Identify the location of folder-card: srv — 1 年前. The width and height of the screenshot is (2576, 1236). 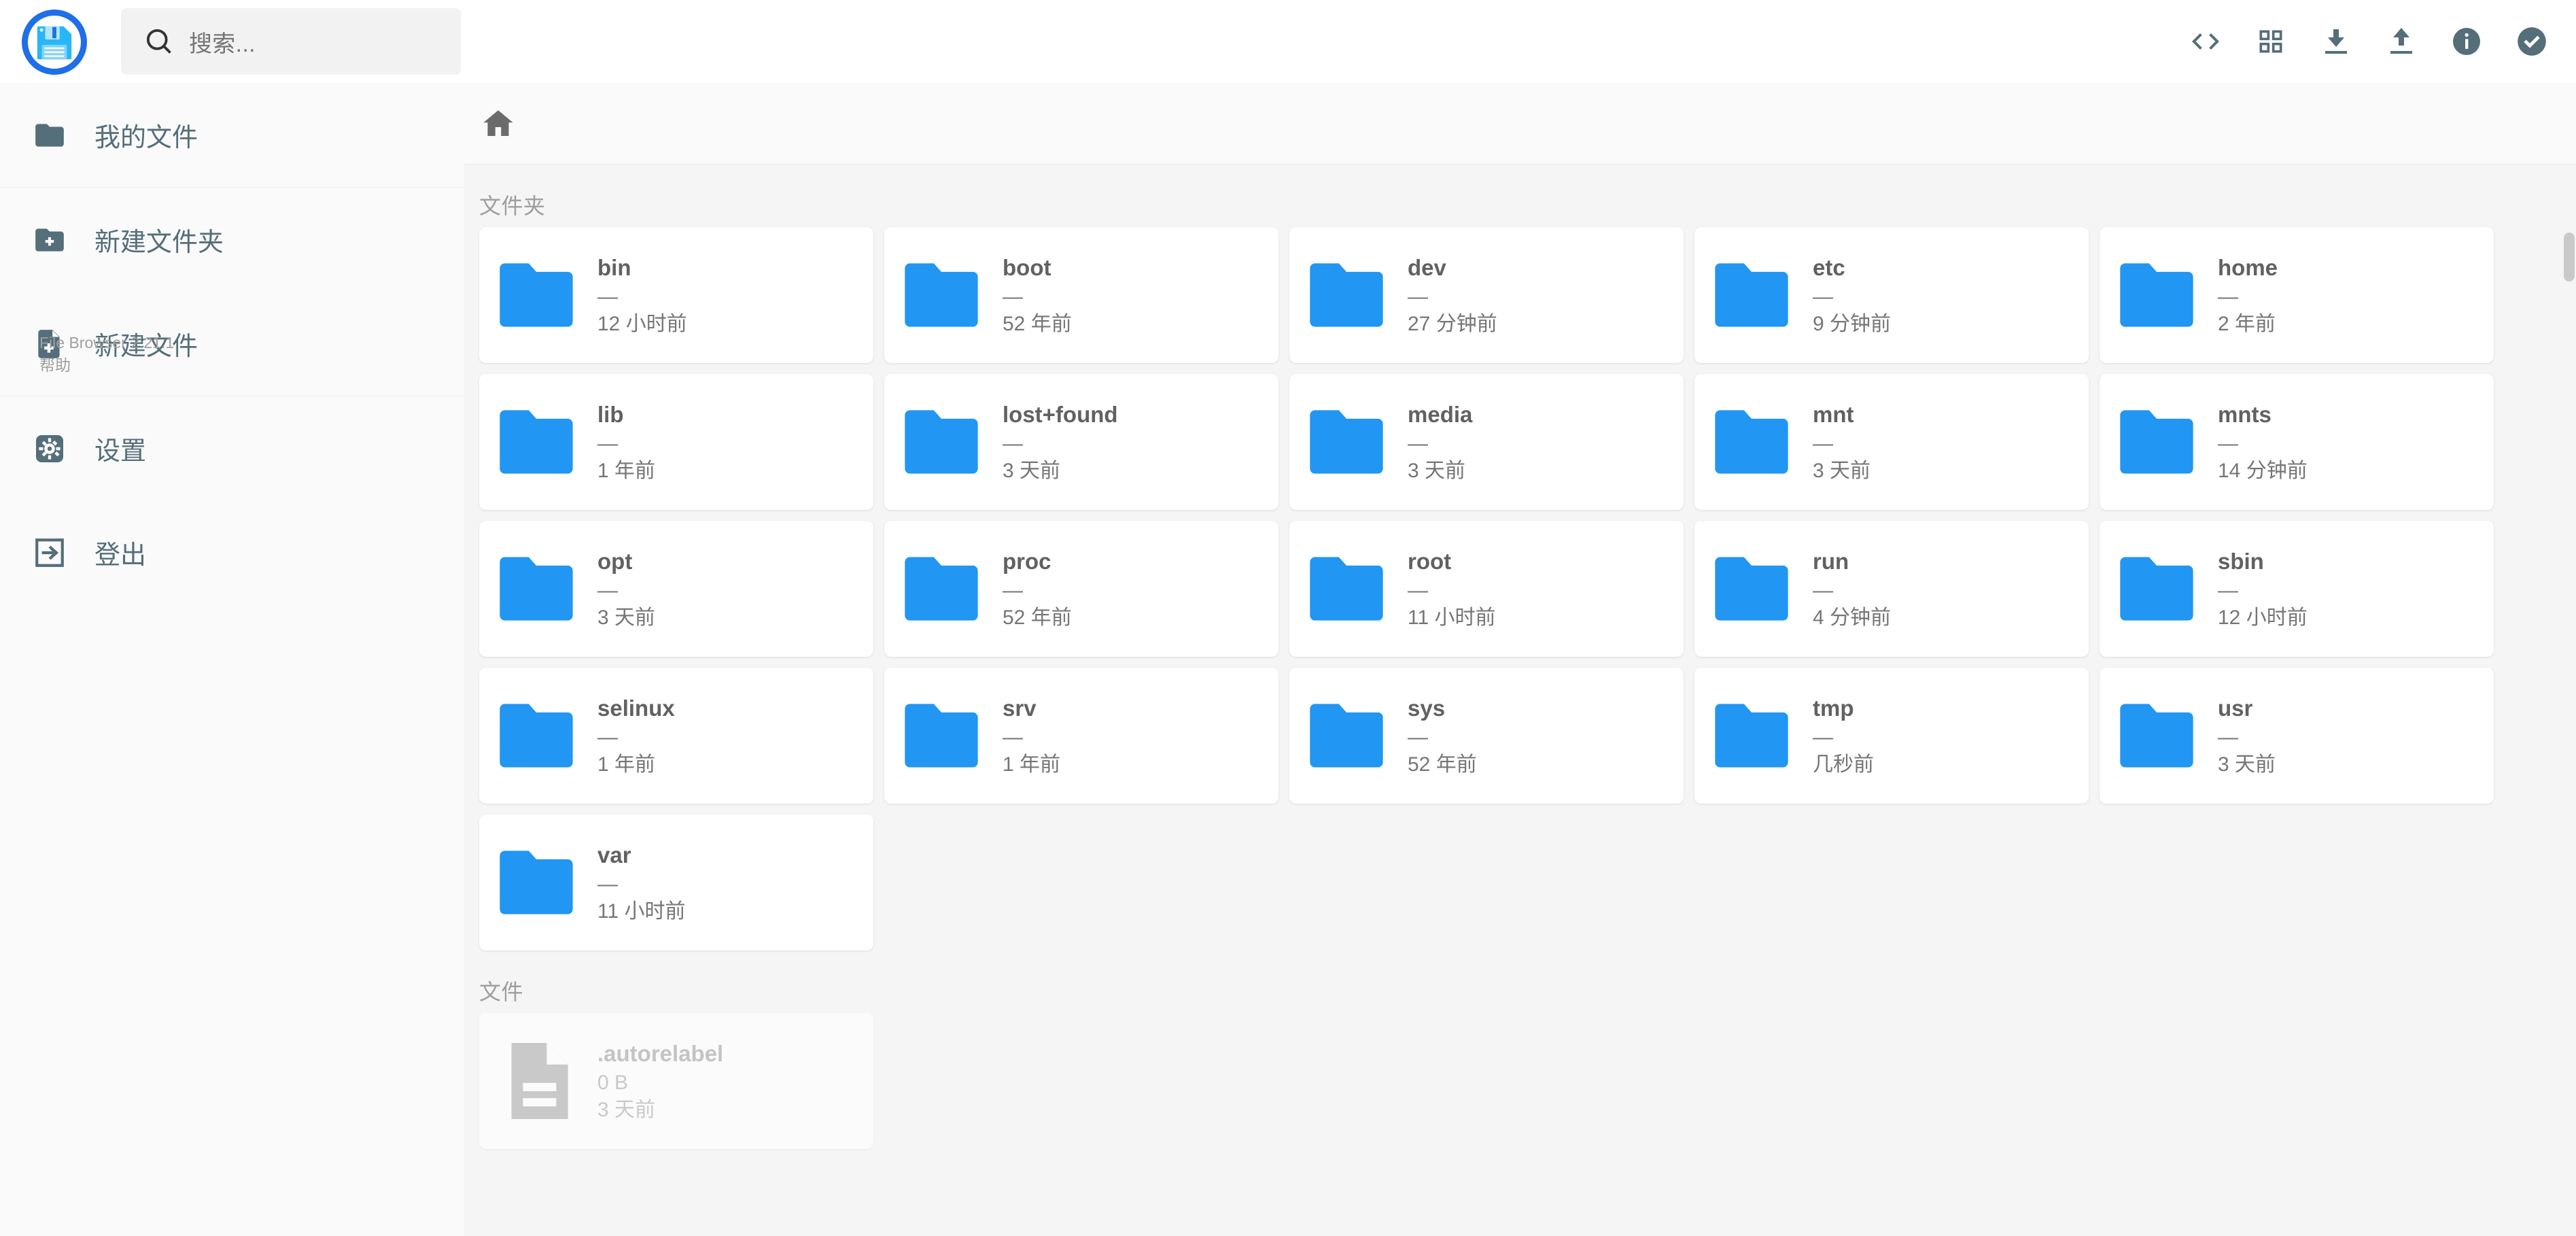
(1081, 736).